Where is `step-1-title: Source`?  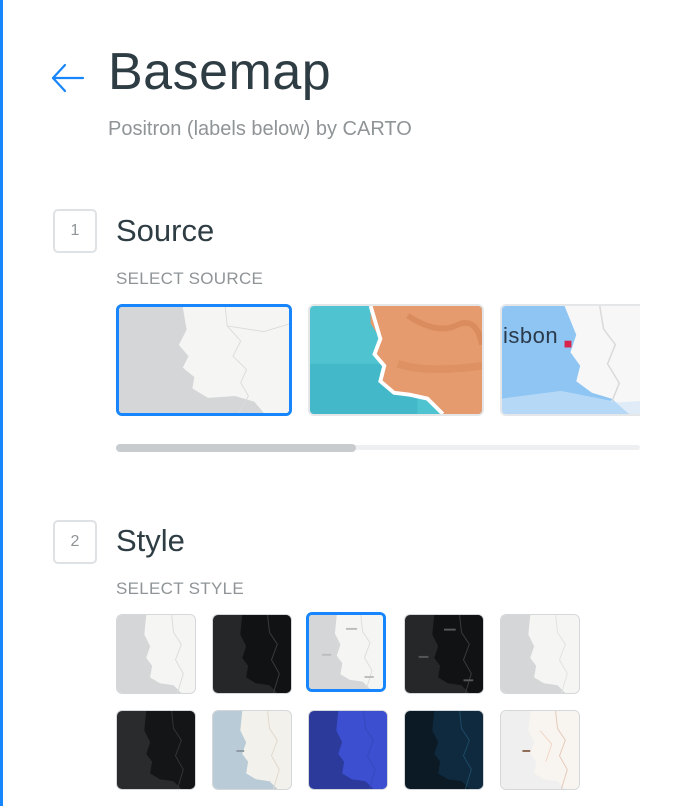
step-1-title: Source is located at coordinates (165, 230).